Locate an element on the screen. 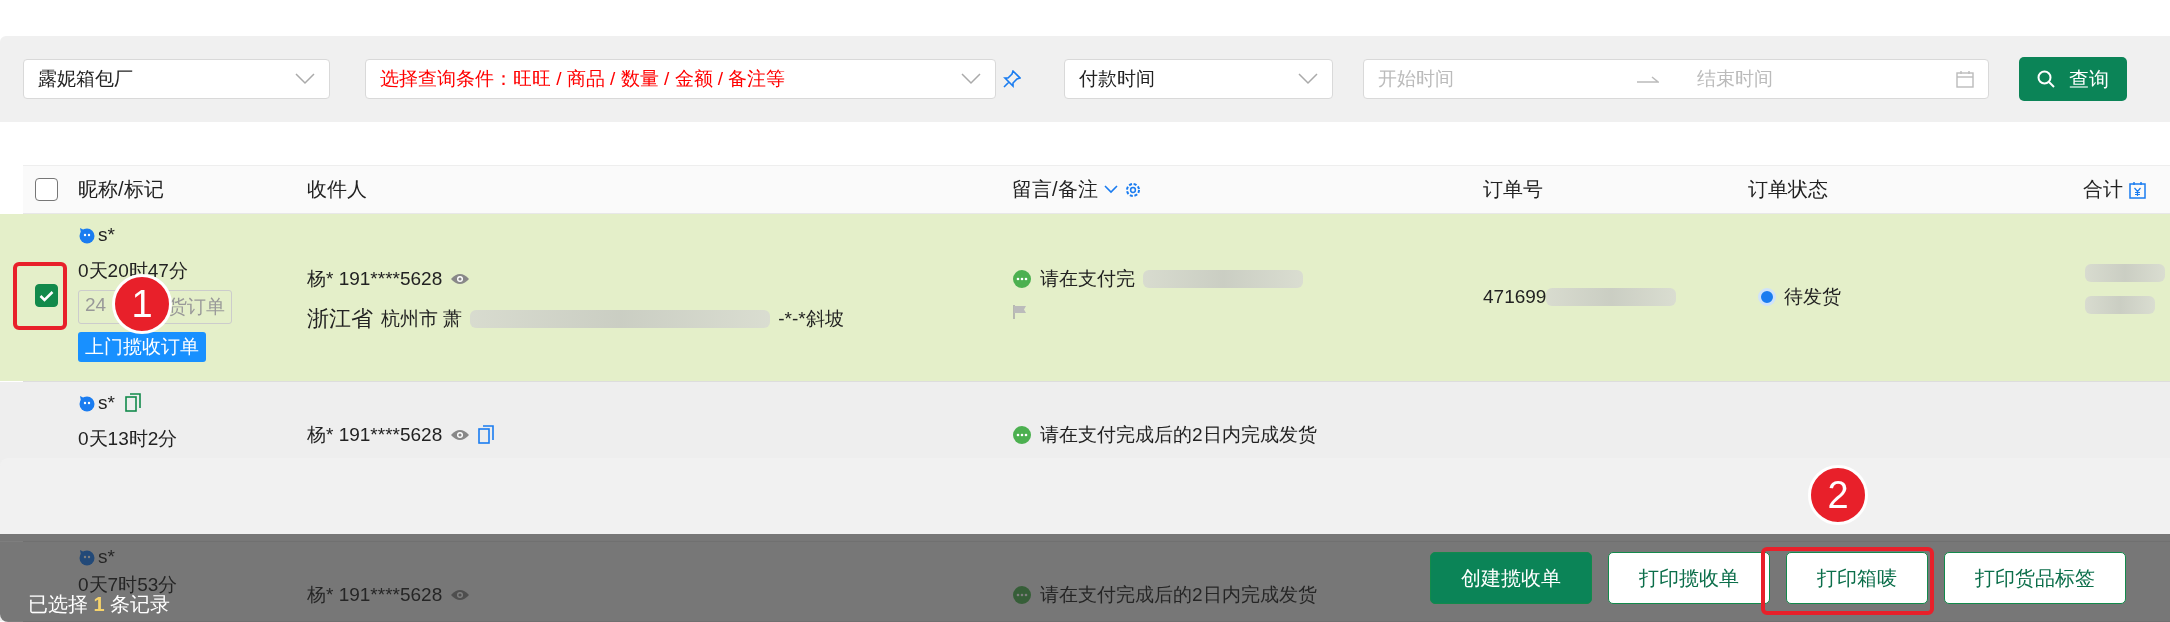  elapsed-time: 0天7时53分 is located at coordinates (128, 584).